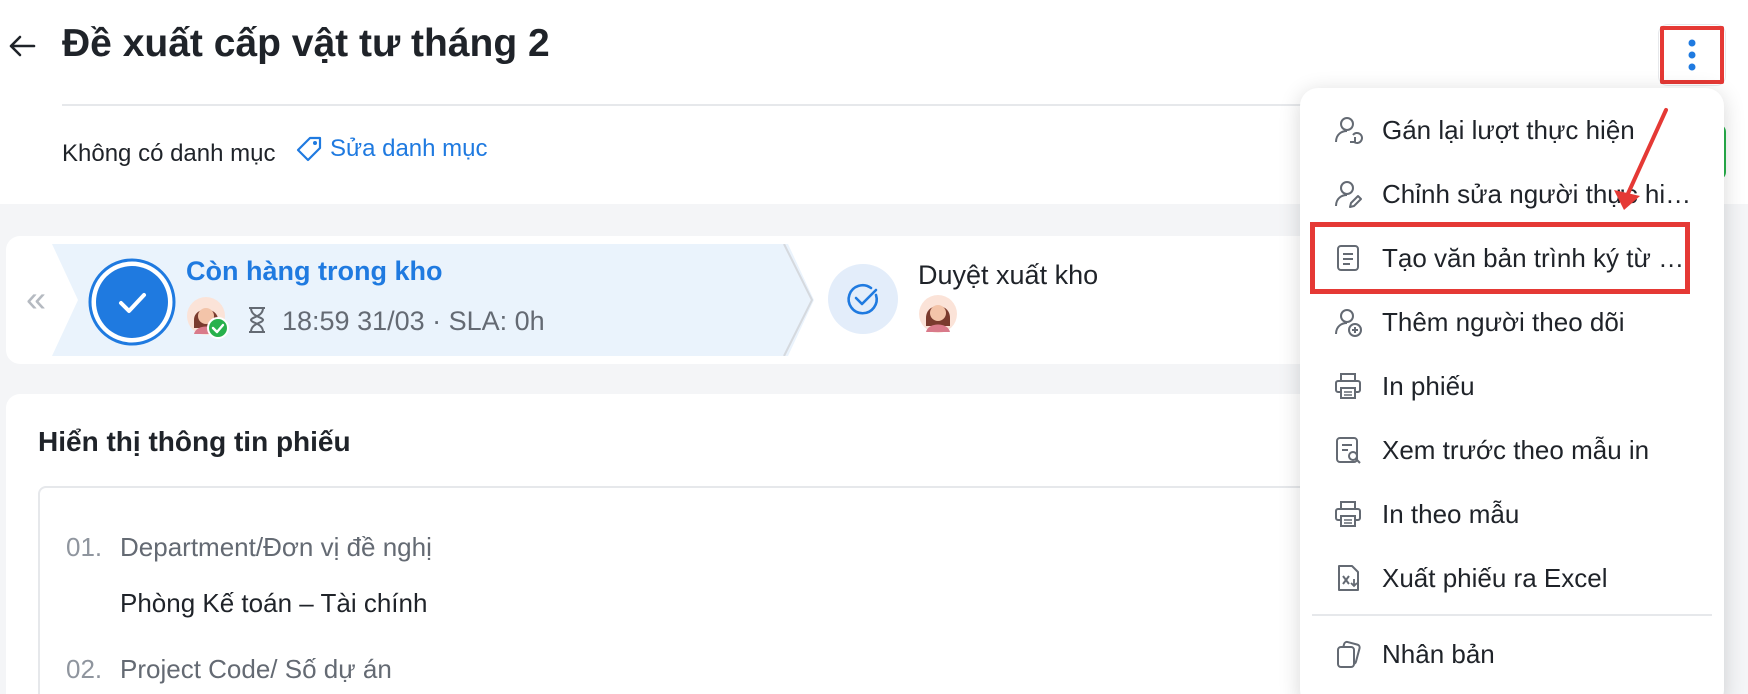 Image resolution: width=1748 pixels, height=694 pixels. Describe the element at coordinates (1522, 654) in the screenshot. I see `menu-item-duplicate: Nhân bản` at that location.